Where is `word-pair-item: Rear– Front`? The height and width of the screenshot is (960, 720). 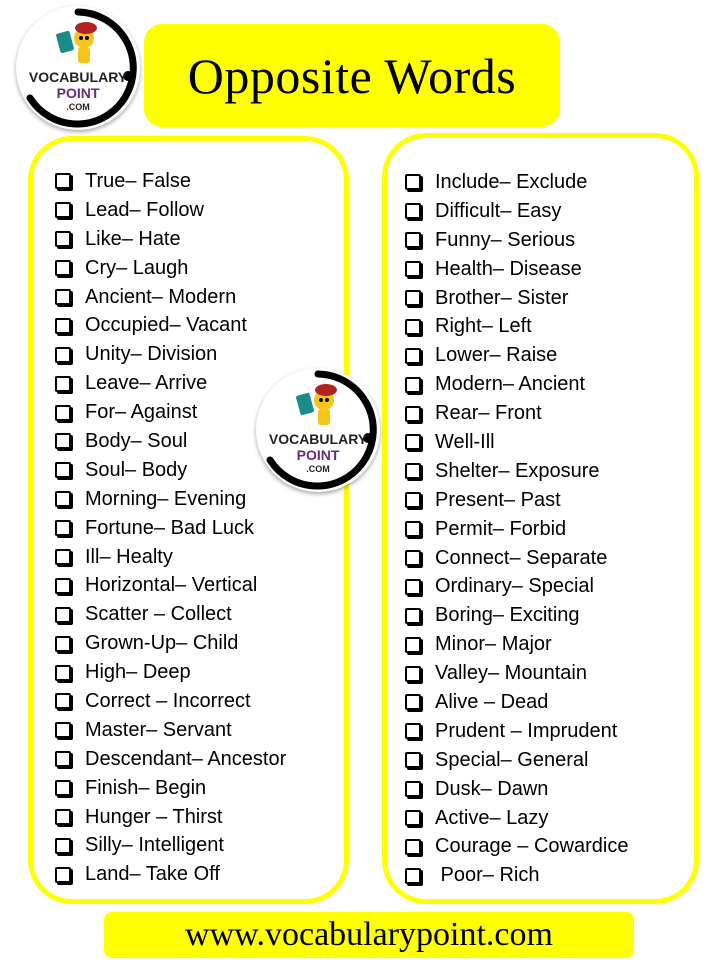
word-pair-item: Rear– Front is located at coordinates (515, 413).